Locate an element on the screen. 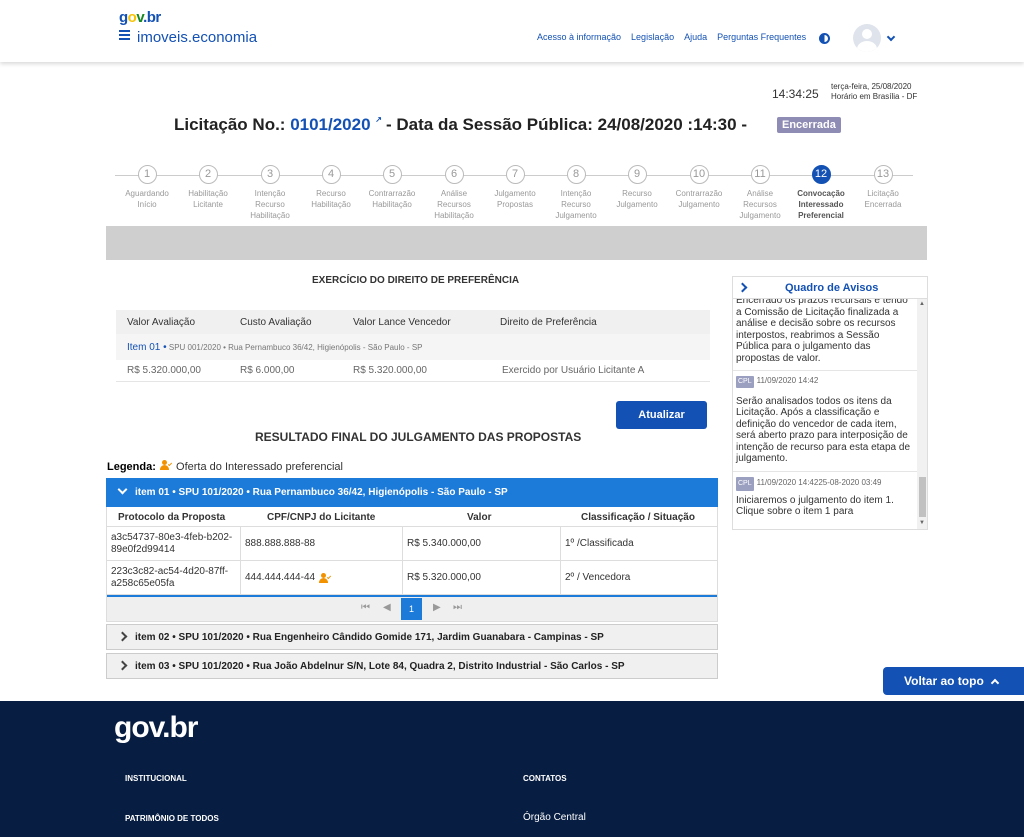 The width and height of the screenshot is (1024, 837). chevron-up-icon is located at coordinates (995, 683).